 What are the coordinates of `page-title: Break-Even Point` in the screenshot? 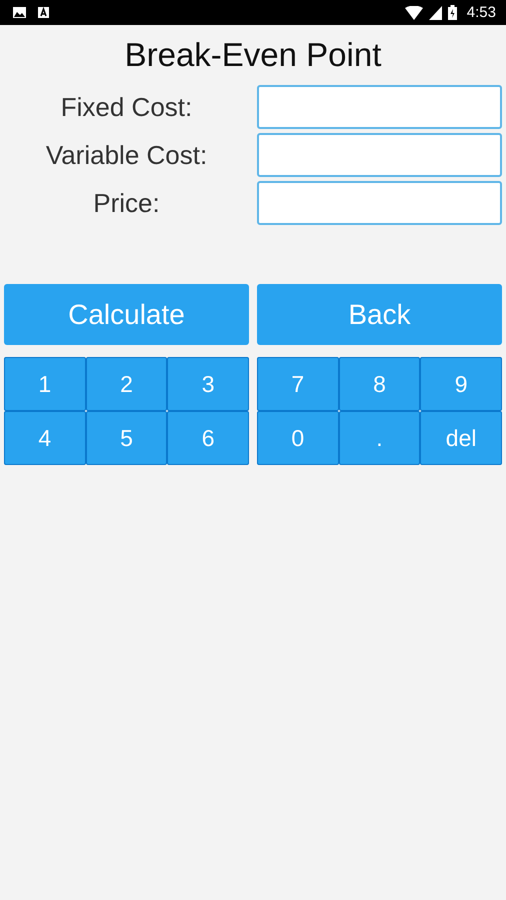 It's located at (253, 55).